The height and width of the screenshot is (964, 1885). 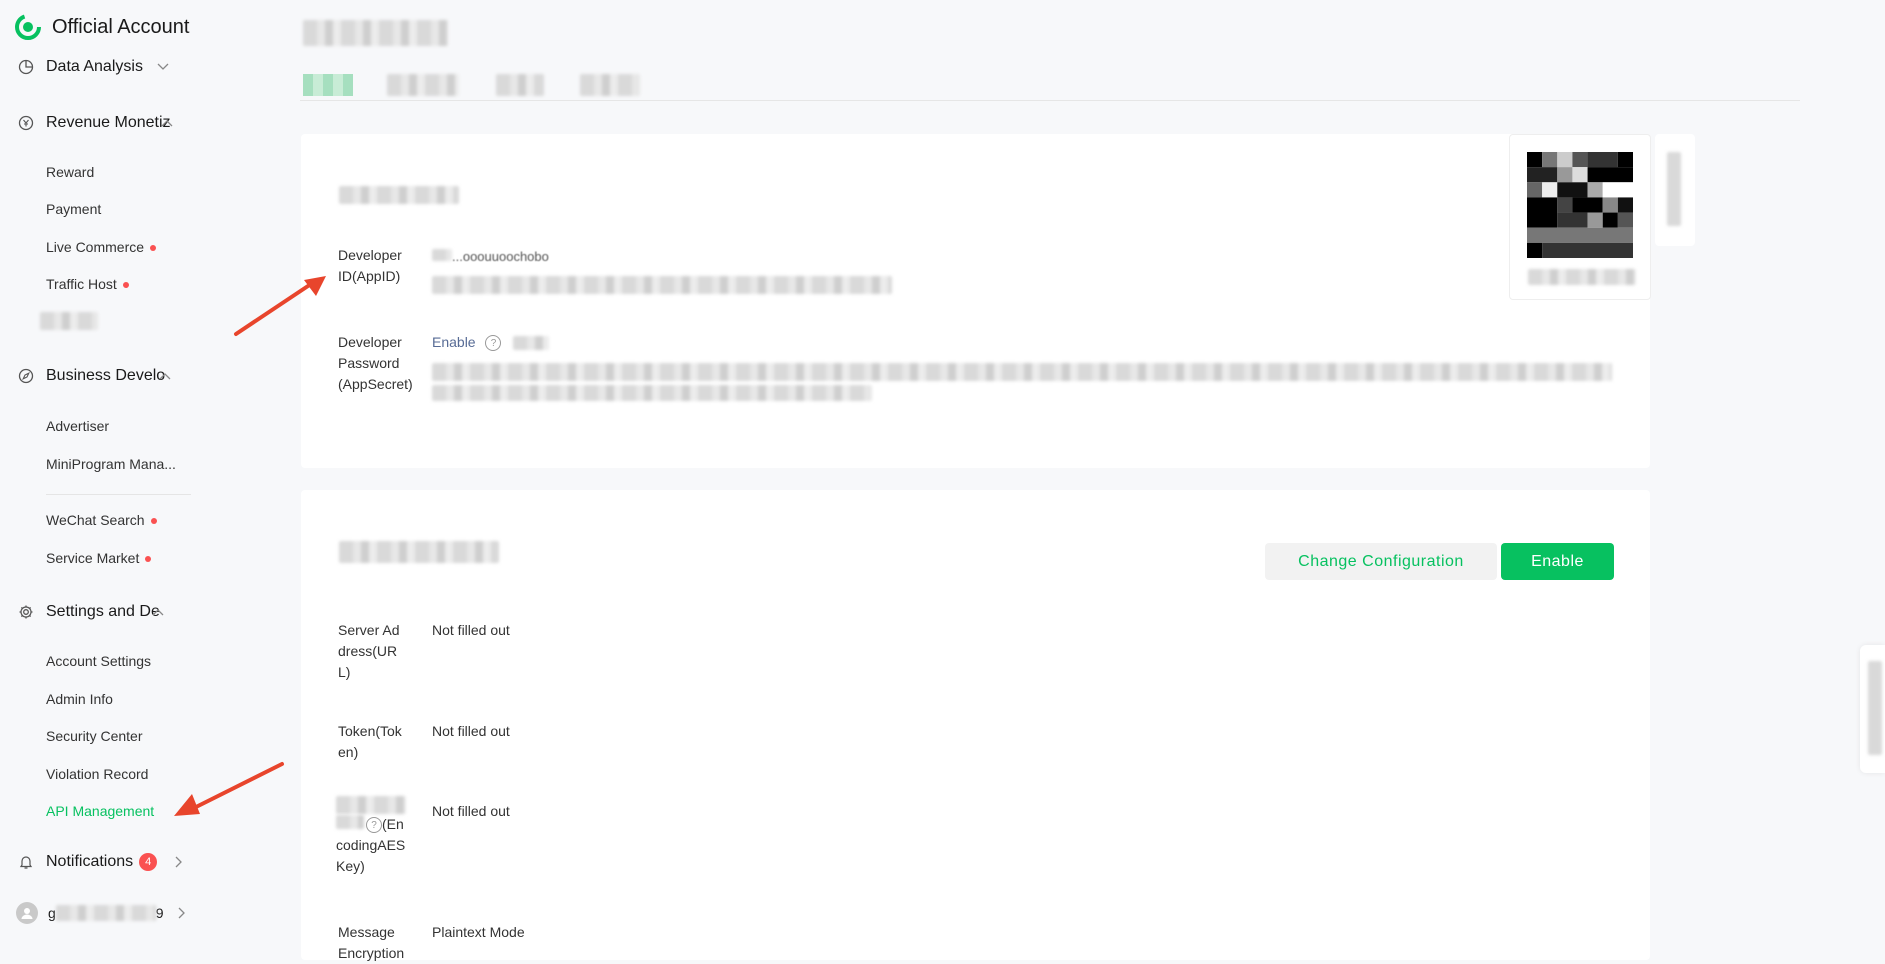 I want to click on compass-icon, so click(x=26, y=376).